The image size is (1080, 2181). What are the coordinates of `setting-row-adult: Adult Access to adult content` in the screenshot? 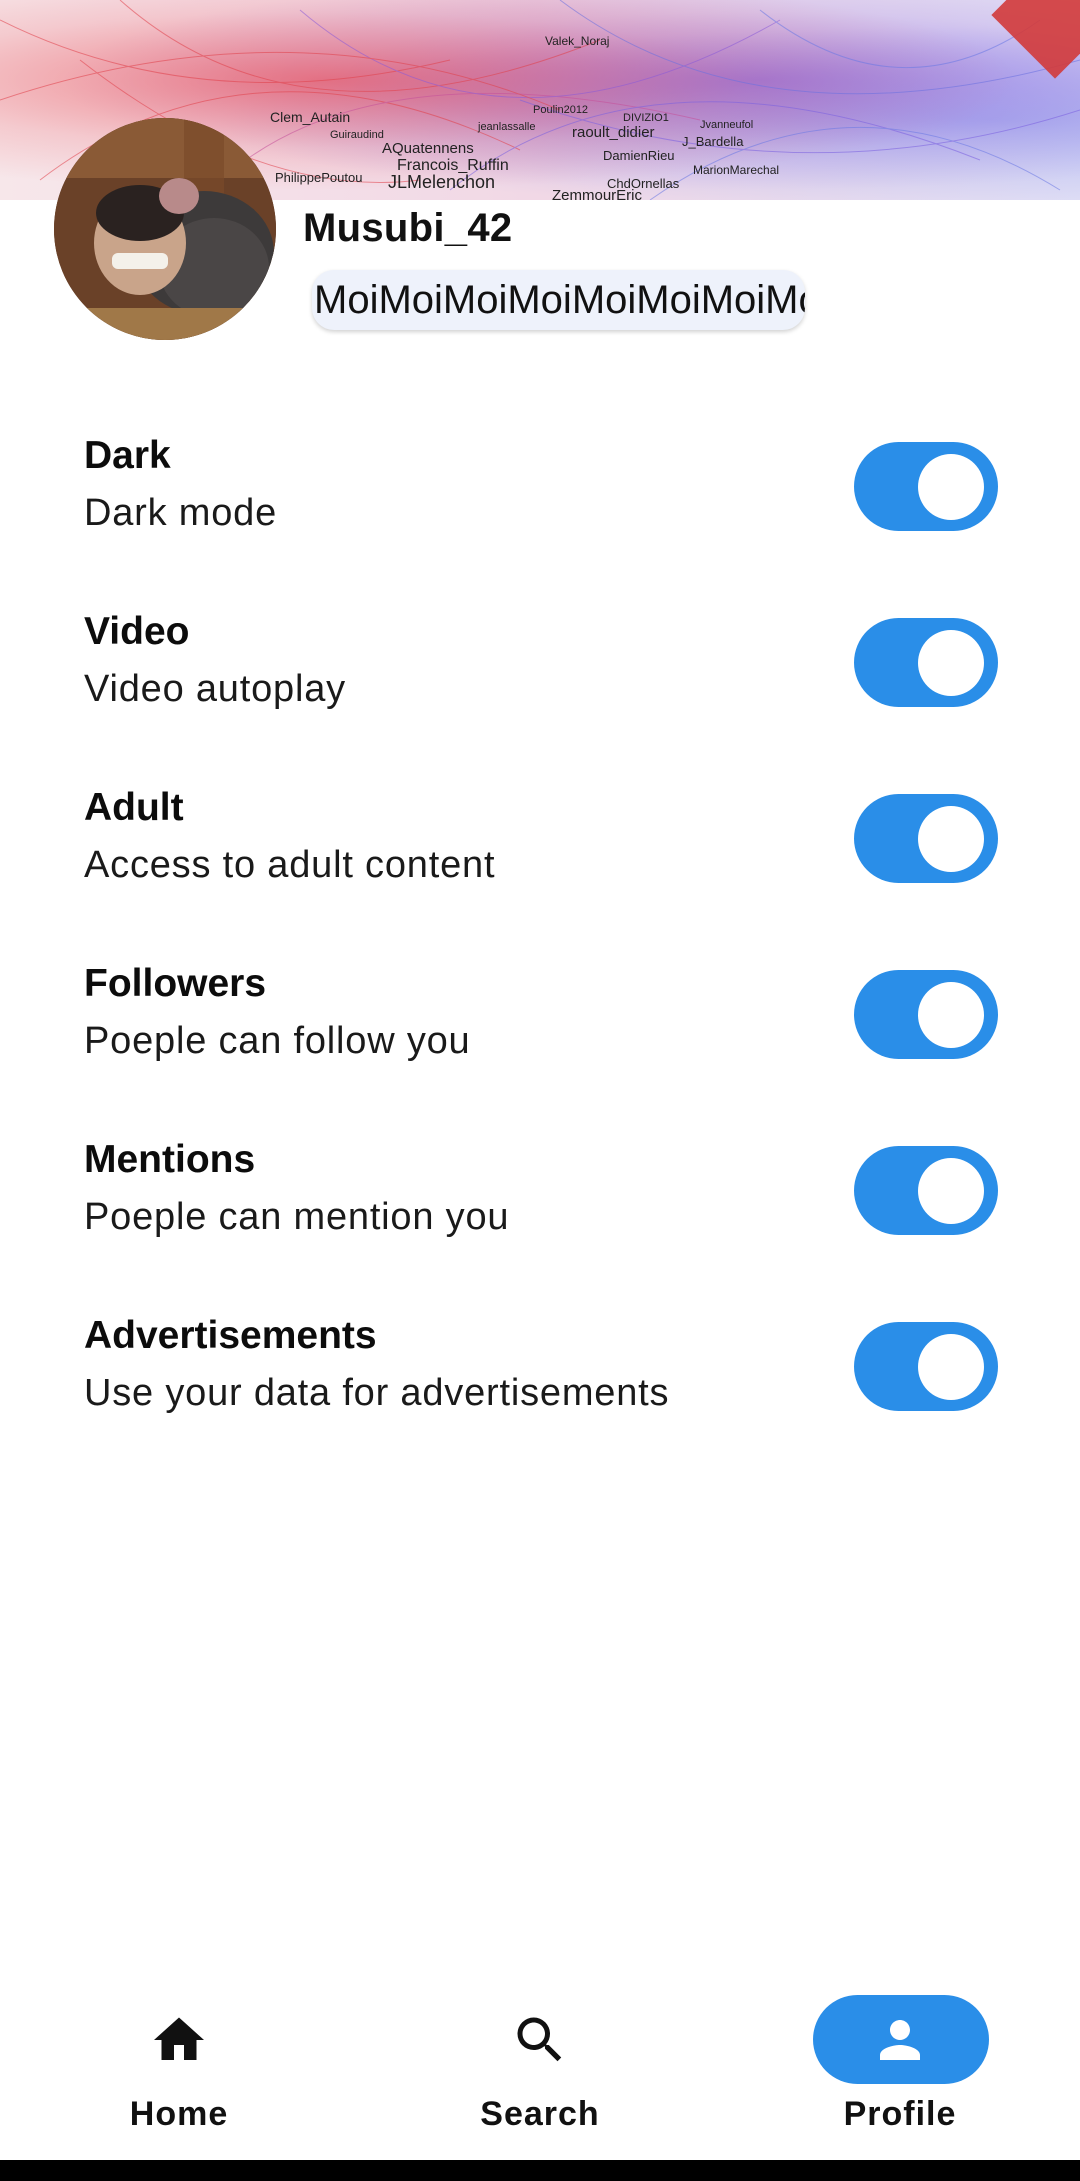 It's located at (541, 854).